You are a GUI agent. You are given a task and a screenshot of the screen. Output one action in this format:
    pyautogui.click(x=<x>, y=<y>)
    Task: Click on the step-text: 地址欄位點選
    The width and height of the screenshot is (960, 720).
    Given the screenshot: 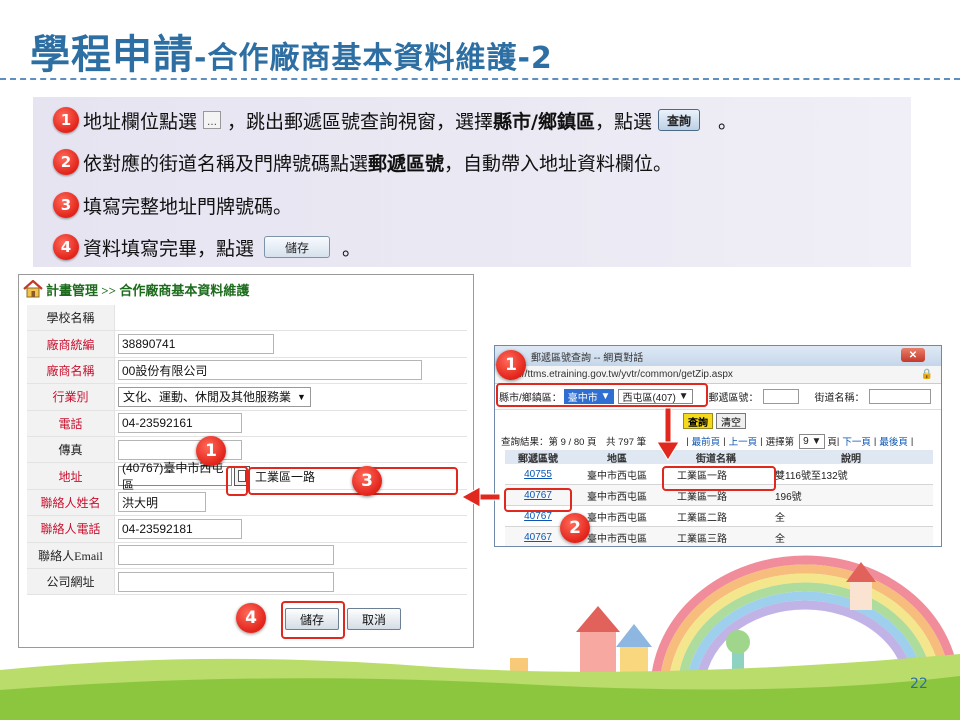 What is the action you would take?
    pyautogui.click(x=140, y=121)
    